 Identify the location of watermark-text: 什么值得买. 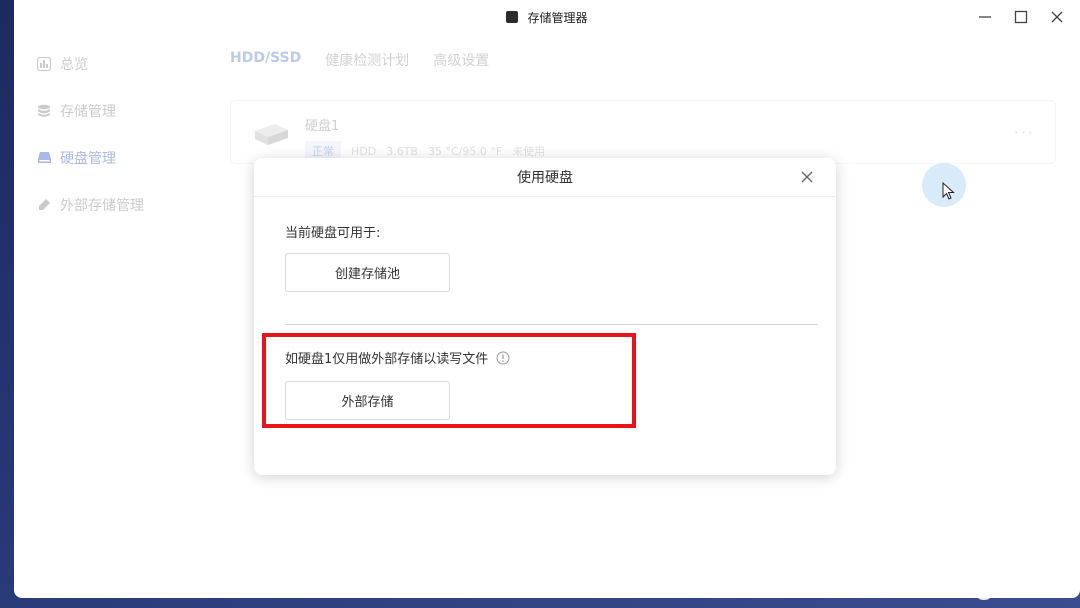
(1035, 591).